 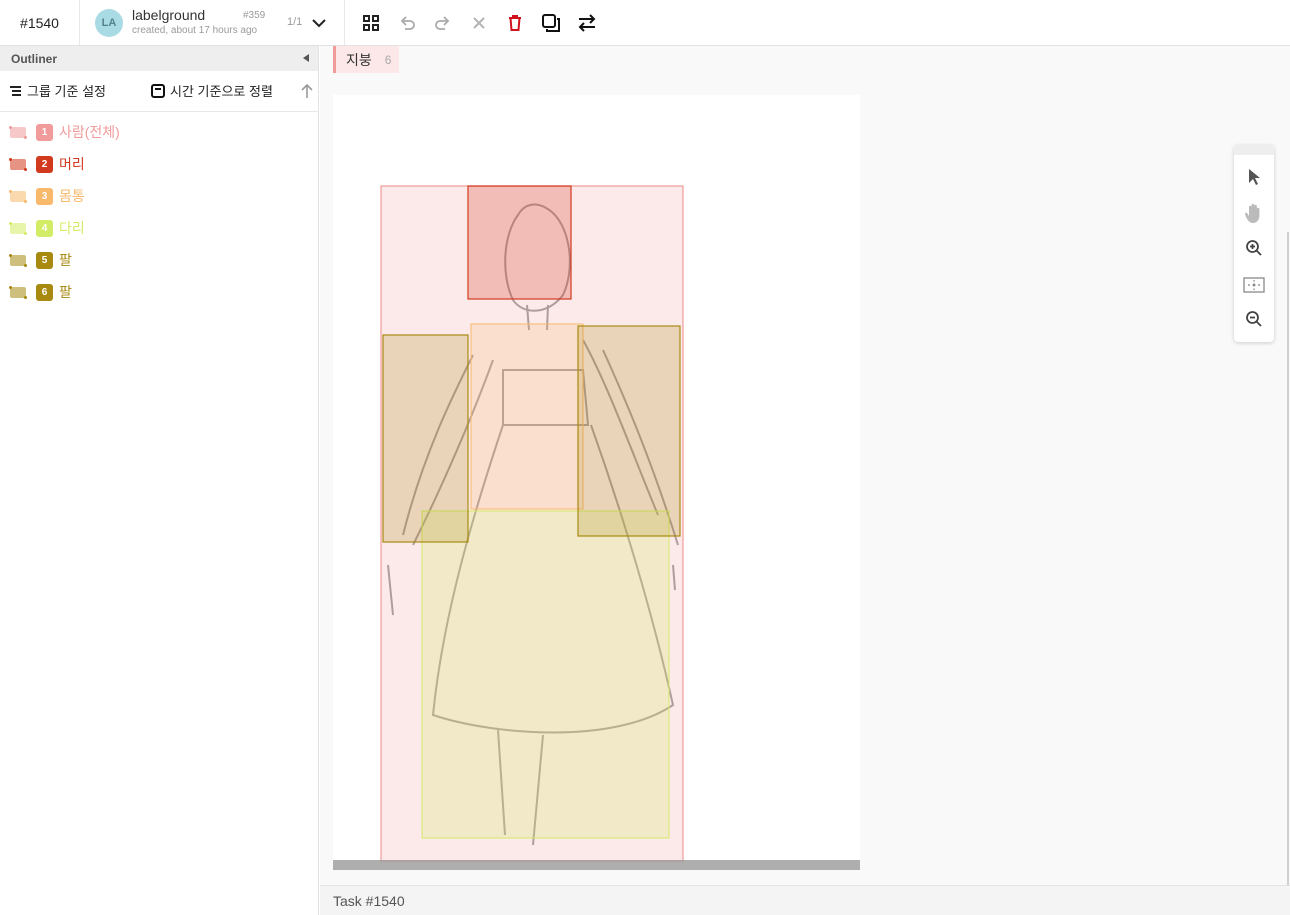 I want to click on fit-icon, so click(x=1254, y=285).